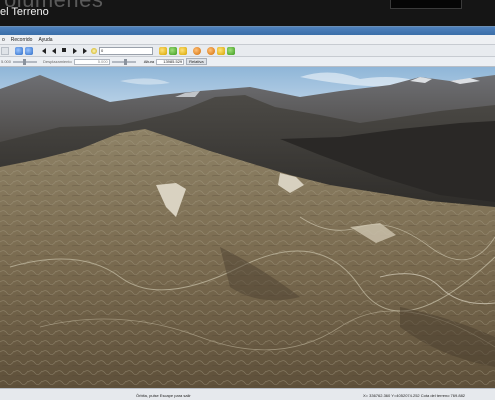 The height and width of the screenshot is (400, 495). Describe the element at coordinates (163, 50) in the screenshot. I see `fly-icon` at that location.